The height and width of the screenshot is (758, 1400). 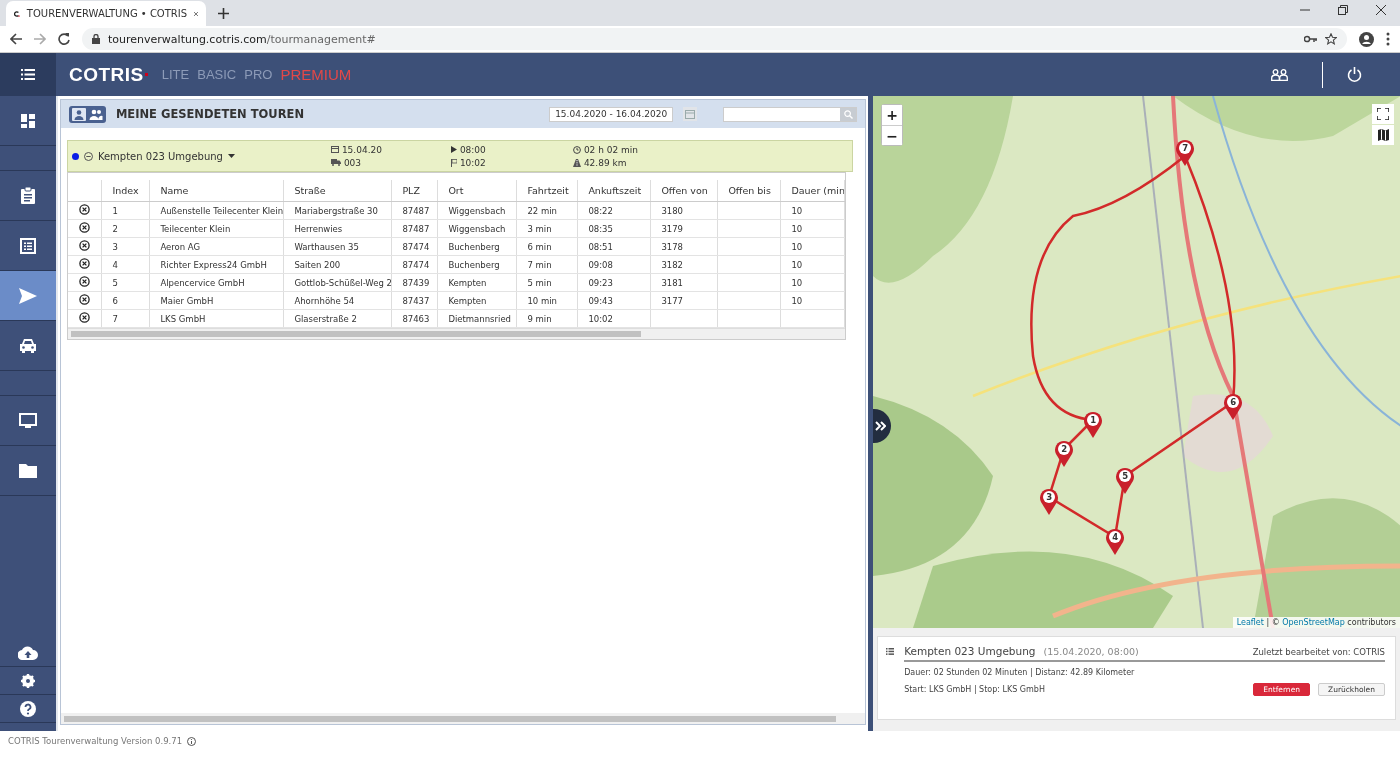 What do you see at coordinates (790, 114) in the screenshot?
I see `search-field` at bounding box center [790, 114].